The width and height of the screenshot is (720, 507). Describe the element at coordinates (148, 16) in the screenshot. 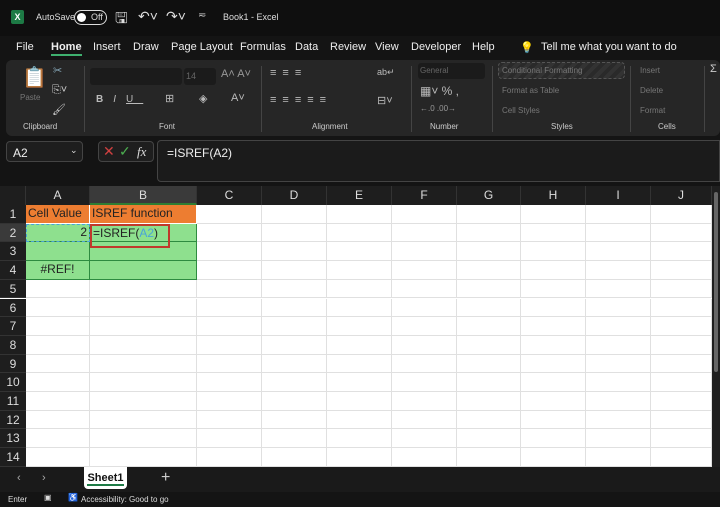

I see `undo-icon: ↶˅` at that location.